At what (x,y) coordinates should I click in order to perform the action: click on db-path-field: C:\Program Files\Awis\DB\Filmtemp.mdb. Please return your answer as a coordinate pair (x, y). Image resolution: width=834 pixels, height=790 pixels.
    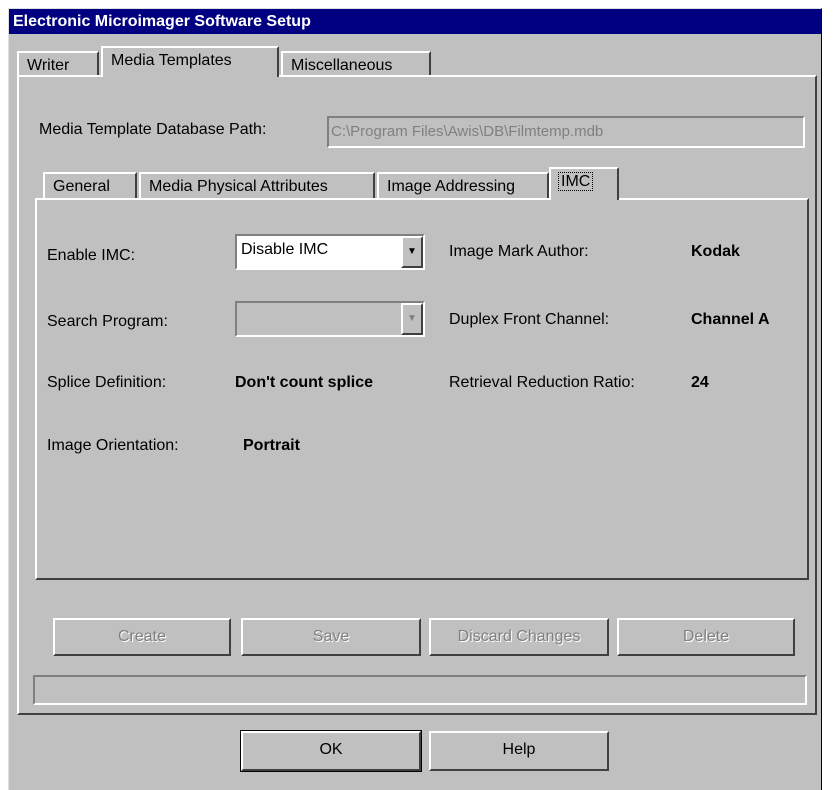
    Looking at the image, I should click on (566, 132).